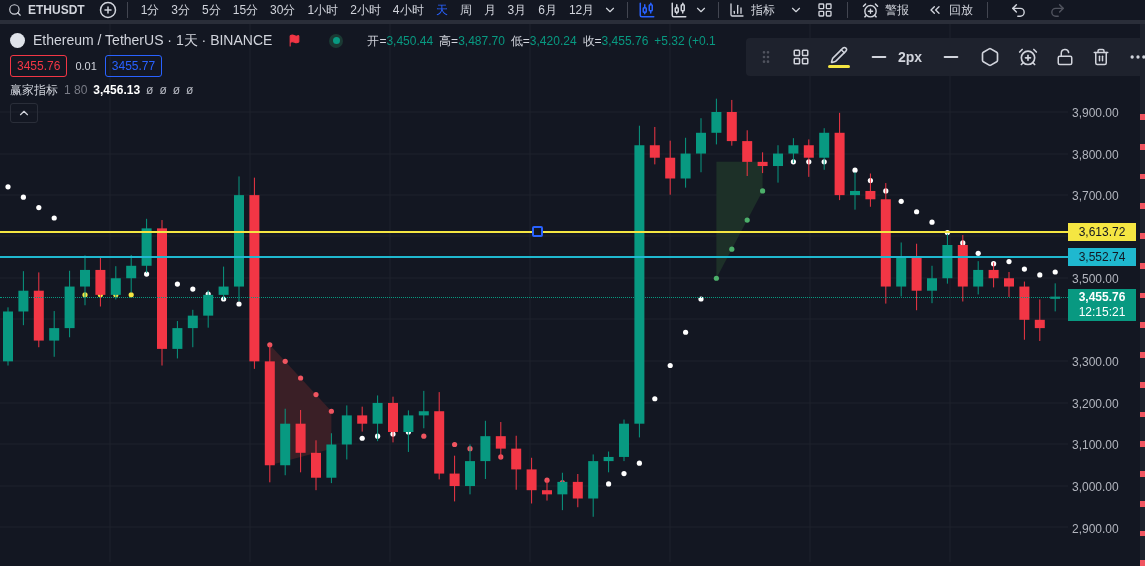 This screenshot has width=1145, height=566. What do you see at coordinates (181, 10) in the screenshot?
I see `interval-tab: 3分` at bounding box center [181, 10].